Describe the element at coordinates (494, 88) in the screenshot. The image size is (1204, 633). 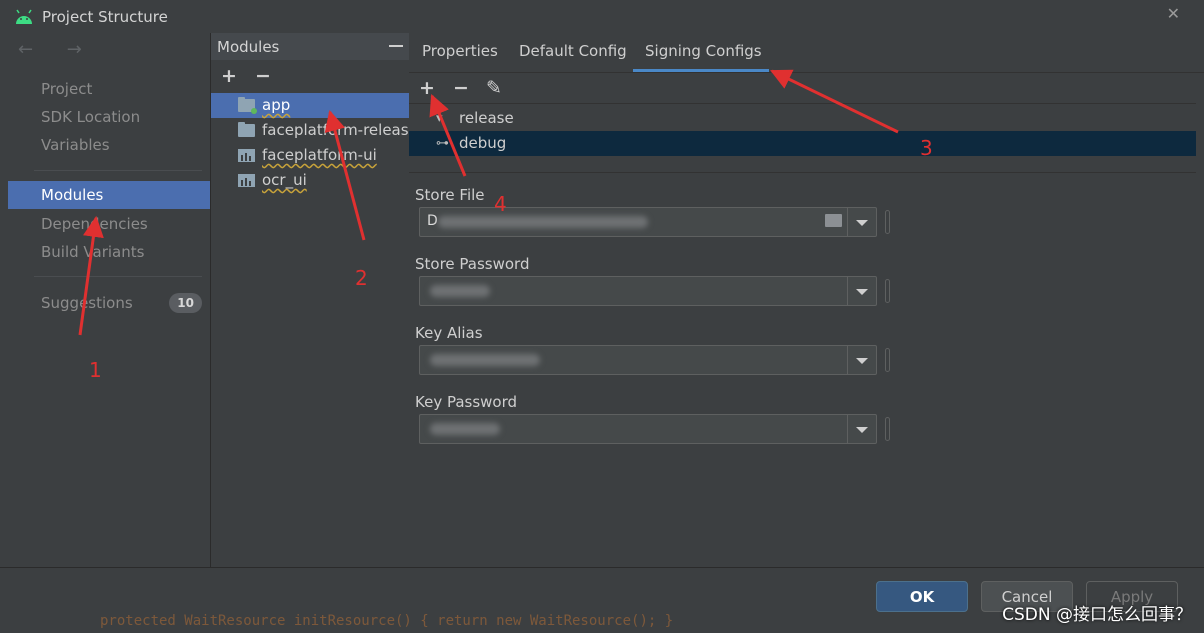
I see `edit-signing-config-button: ✎` at that location.